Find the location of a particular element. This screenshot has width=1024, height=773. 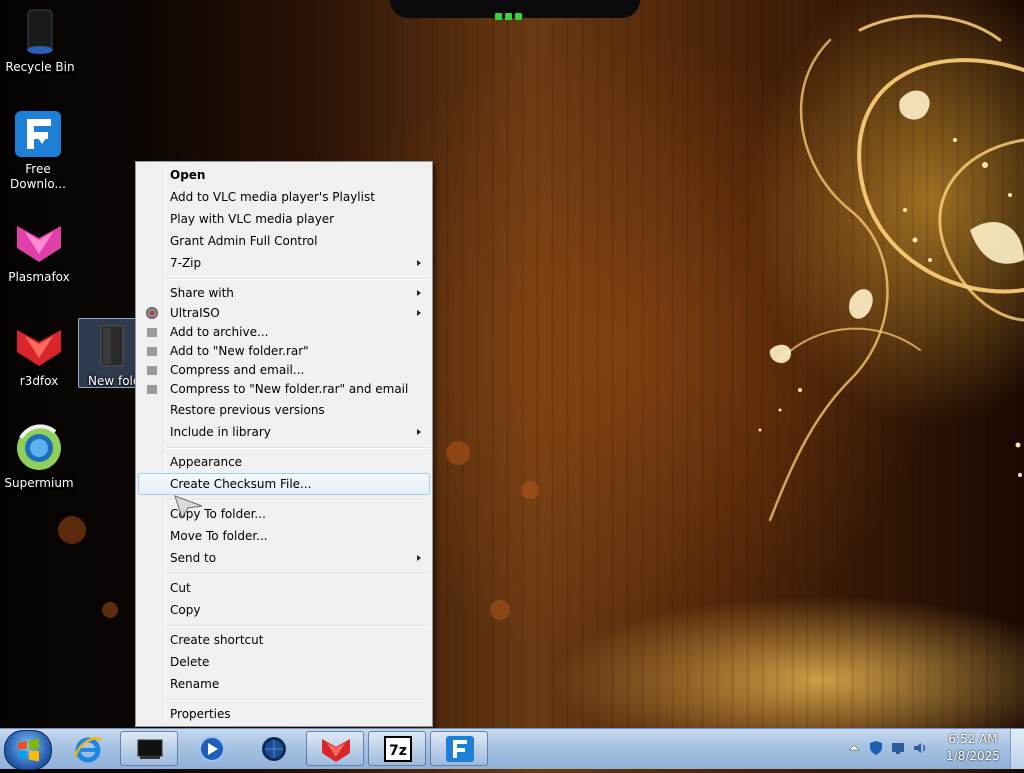

menu-item-appearance: Appearance is located at coordinates (284, 462).